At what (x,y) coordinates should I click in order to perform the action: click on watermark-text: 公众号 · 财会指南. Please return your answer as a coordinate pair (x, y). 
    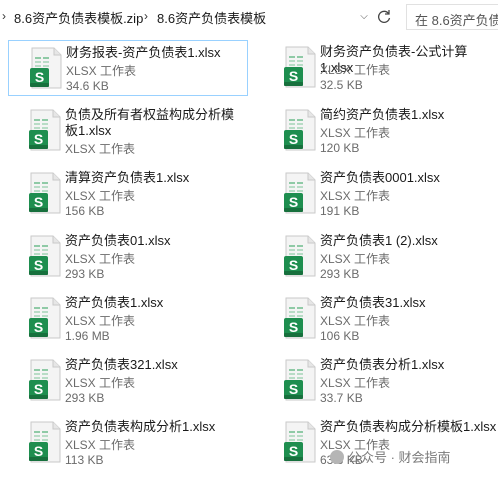
    Looking at the image, I should click on (399, 457).